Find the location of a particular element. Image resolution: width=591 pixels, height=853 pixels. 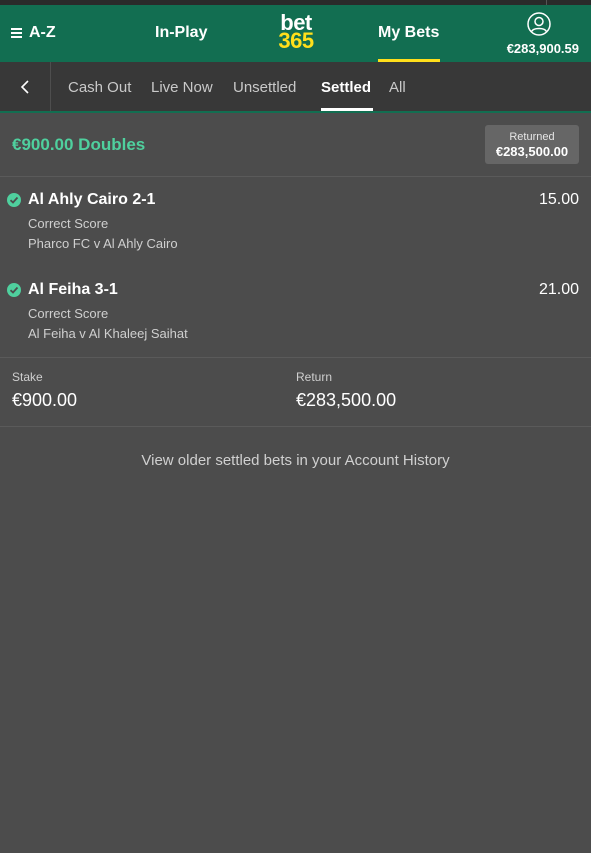

hamburger-icon is located at coordinates (16, 33).